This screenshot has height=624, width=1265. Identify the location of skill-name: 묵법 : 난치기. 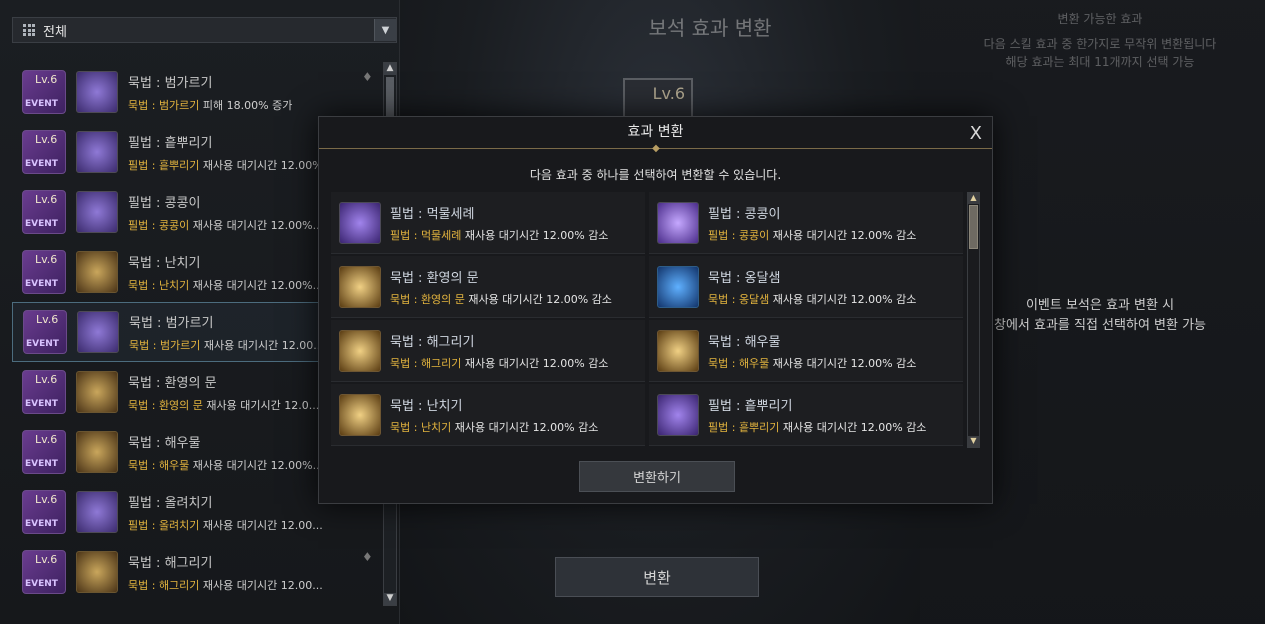
(164, 263).